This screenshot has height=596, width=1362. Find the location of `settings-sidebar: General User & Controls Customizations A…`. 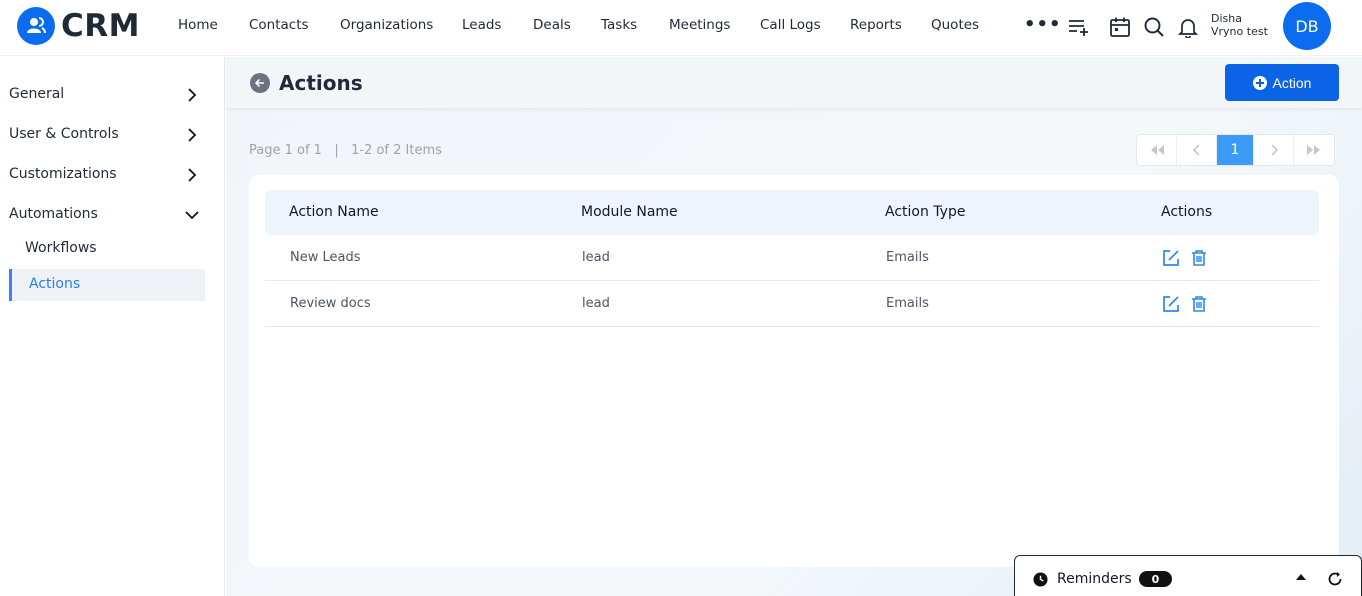

settings-sidebar: General User & Controls Customizations A… is located at coordinates (112, 326).